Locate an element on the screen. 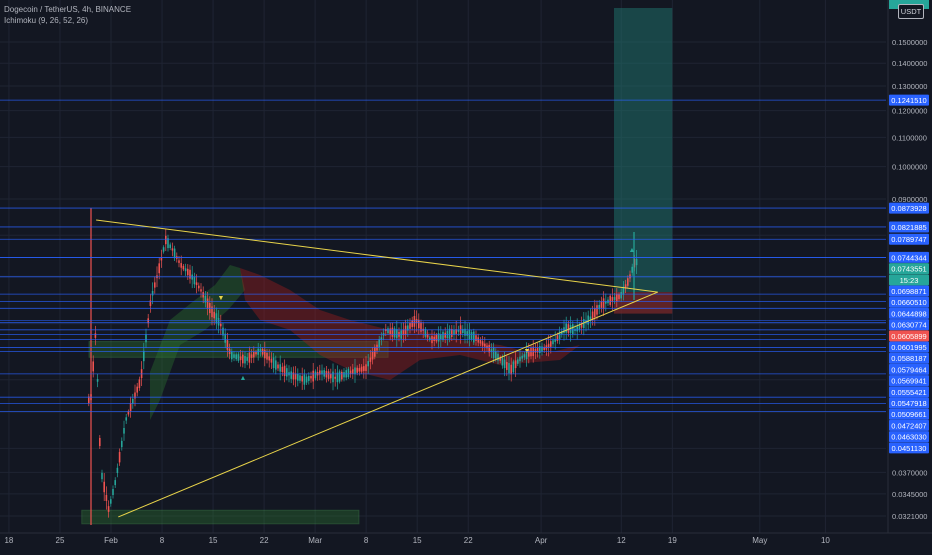 This screenshot has height=555, width=932. time-tick-label: 19 is located at coordinates (672, 540).